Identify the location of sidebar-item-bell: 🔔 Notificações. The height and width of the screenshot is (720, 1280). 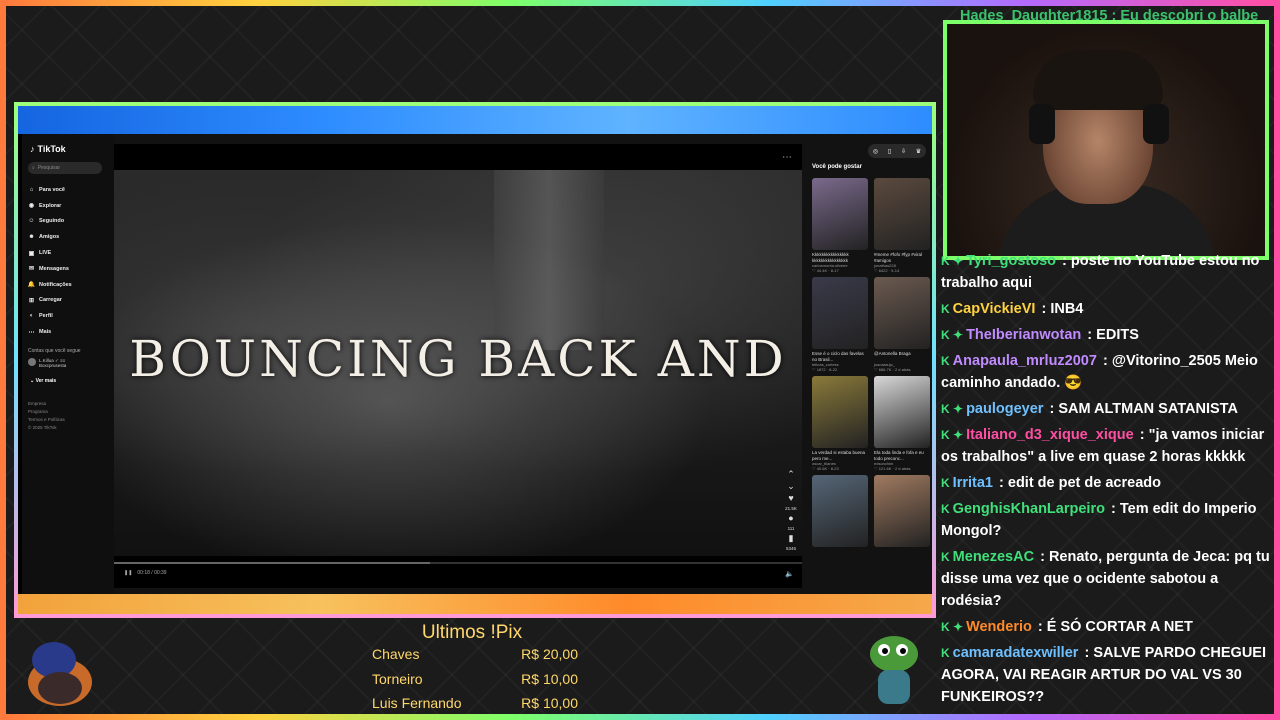
(70, 285).